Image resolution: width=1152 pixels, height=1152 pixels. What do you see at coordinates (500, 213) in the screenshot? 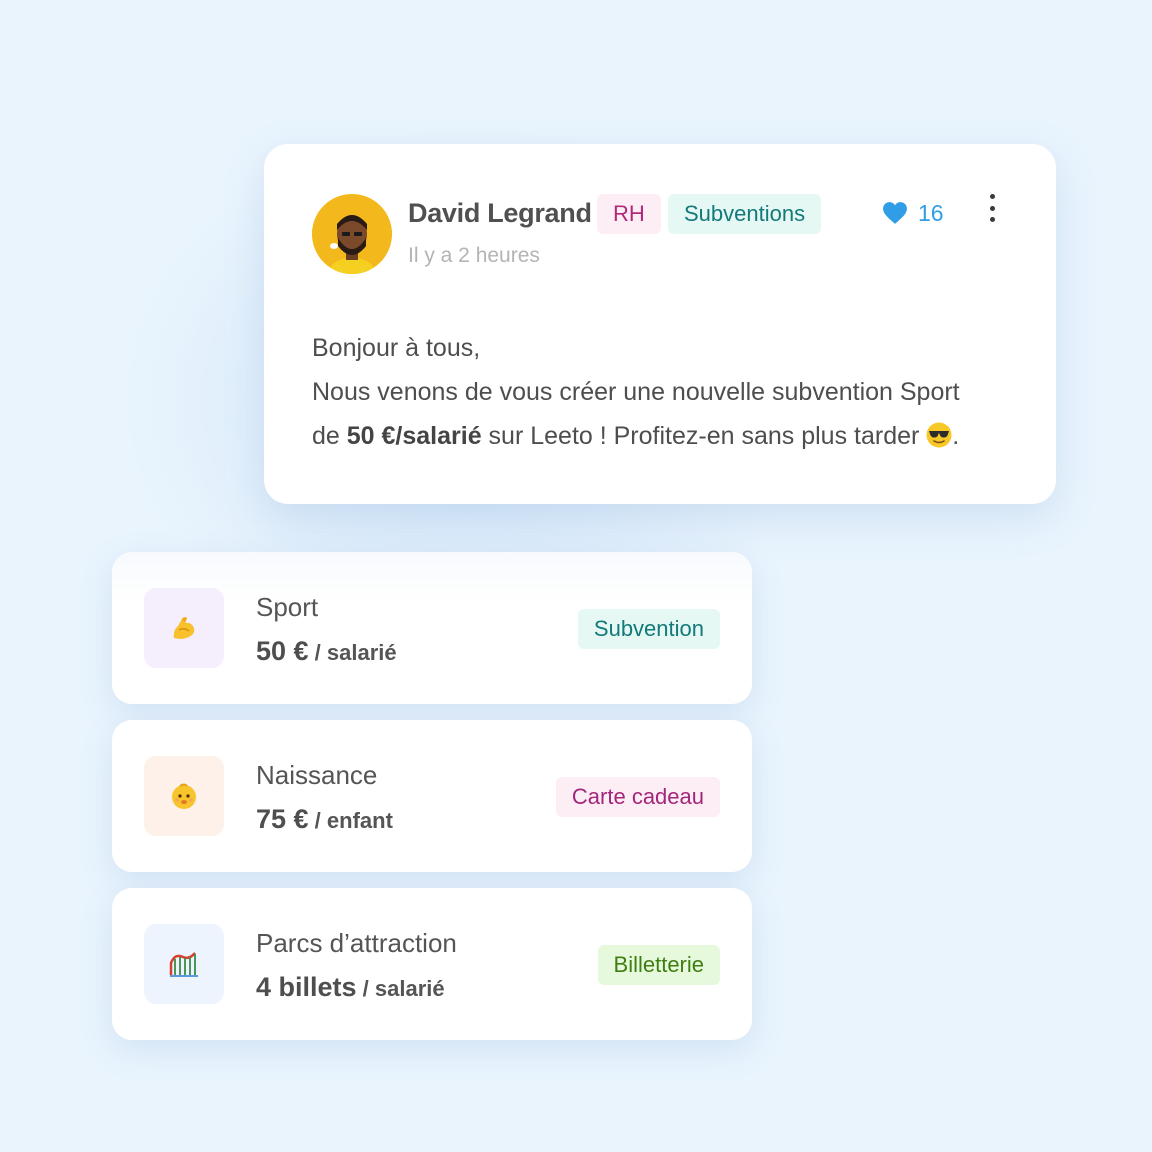
I see `author-name: David Legrand` at bounding box center [500, 213].